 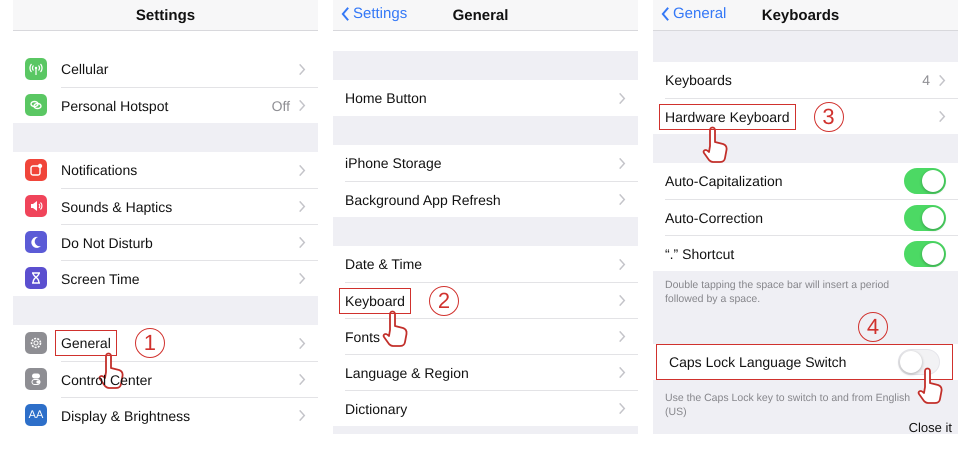 What do you see at coordinates (485, 264) in the screenshot?
I see `settings-row: Date & Time` at bounding box center [485, 264].